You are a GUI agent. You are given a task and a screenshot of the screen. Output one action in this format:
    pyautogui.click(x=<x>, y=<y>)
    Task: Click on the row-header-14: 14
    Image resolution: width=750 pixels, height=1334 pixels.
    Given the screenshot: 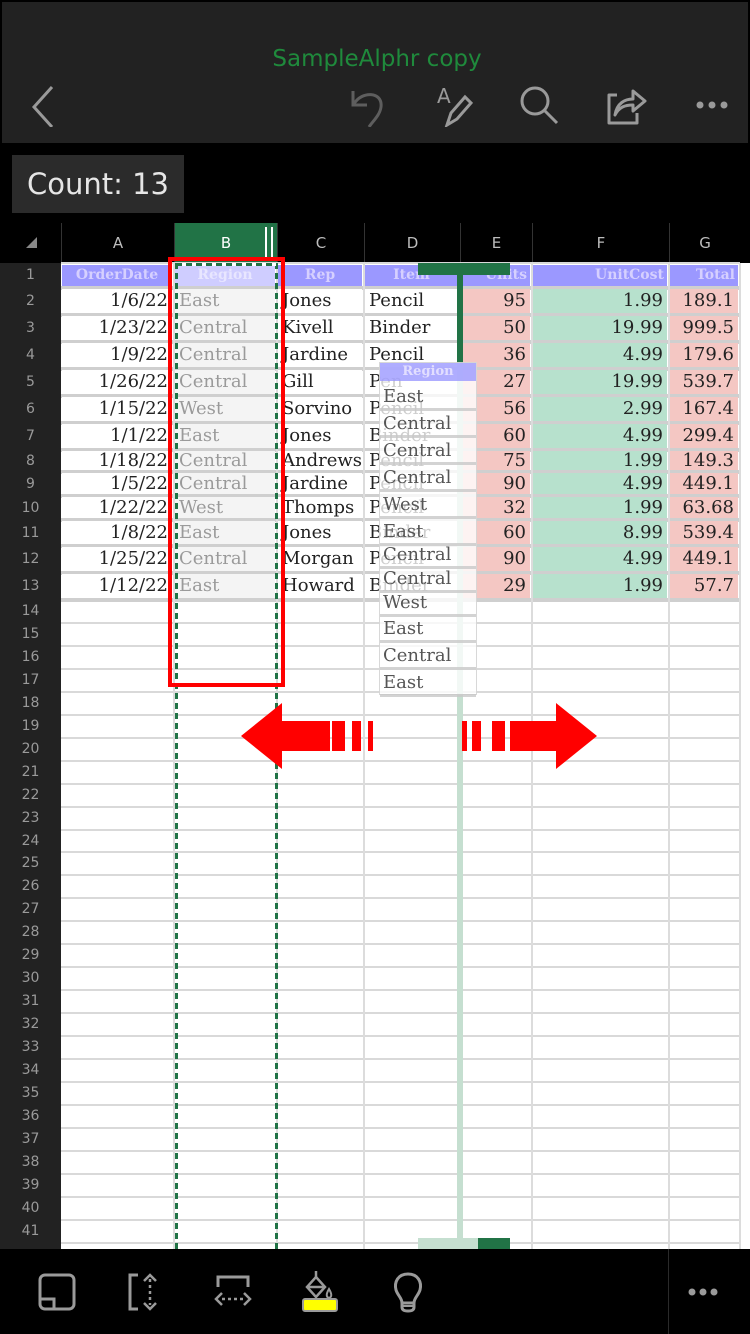 What is the action you would take?
    pyautogui.click(x=30, y=611)
    